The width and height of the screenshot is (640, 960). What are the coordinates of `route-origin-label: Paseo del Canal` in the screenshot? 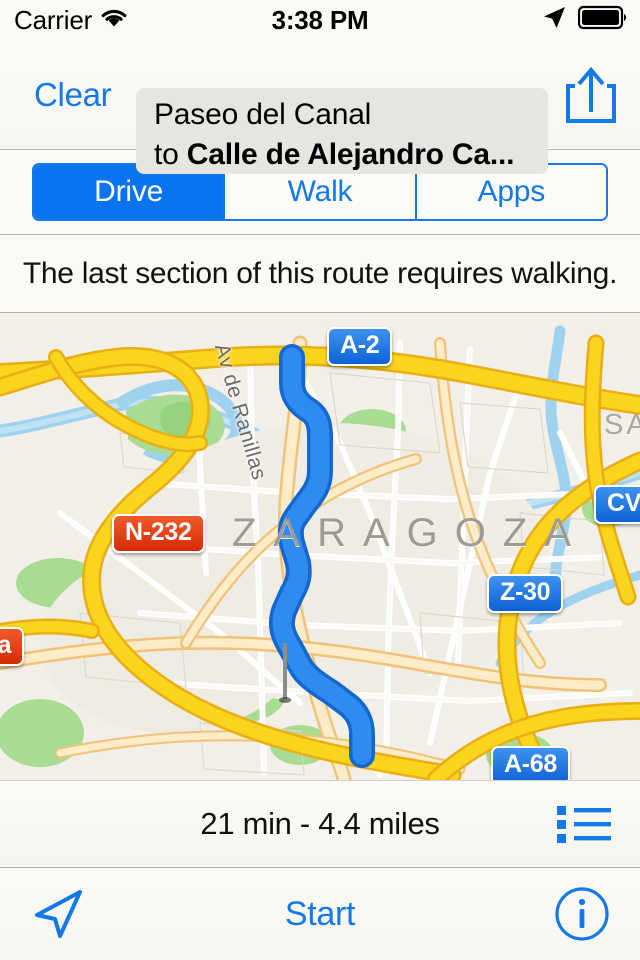 It's located at (263, 114).